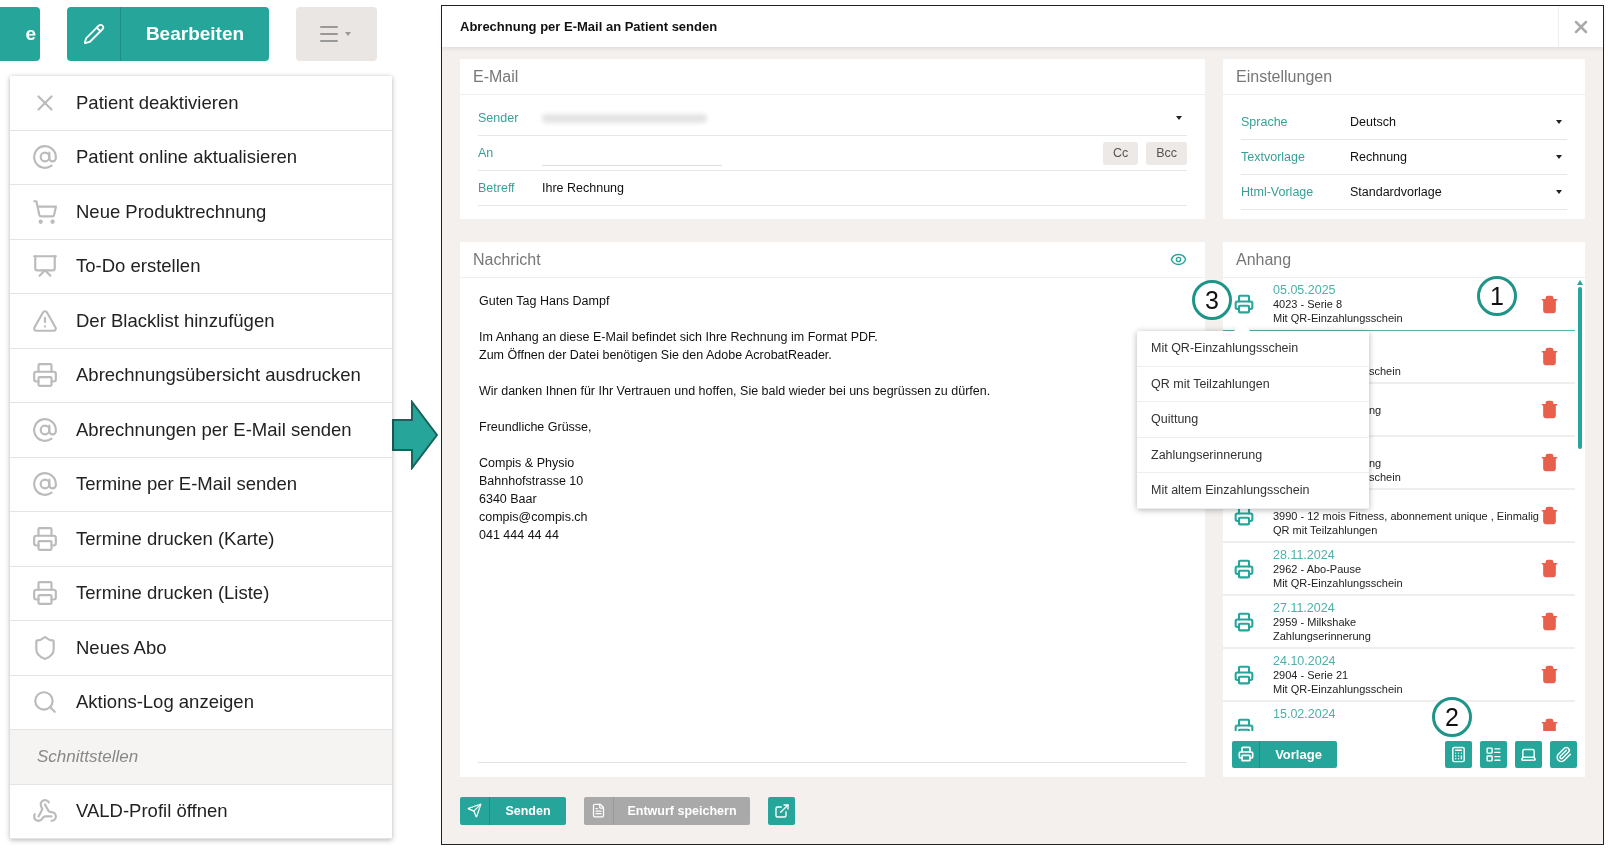 This screenshot has width=1608, height=849. What do you see at coordinates (1265, 122) in the screenshot?
I see `field-label: Sprache` at bounding box center [1265, 122].